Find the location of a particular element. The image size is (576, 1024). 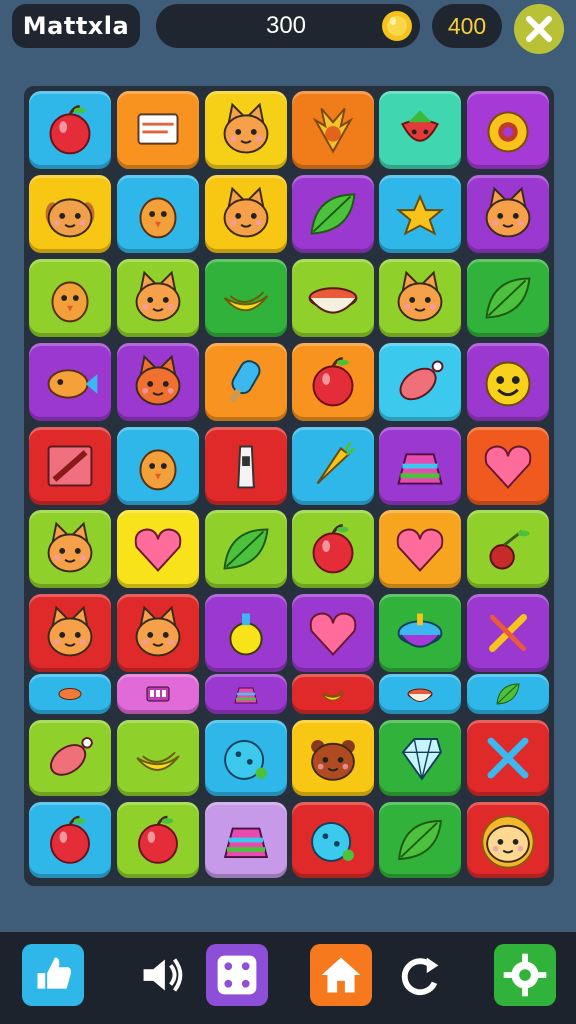

close-button is located at coordinates (539, 29).